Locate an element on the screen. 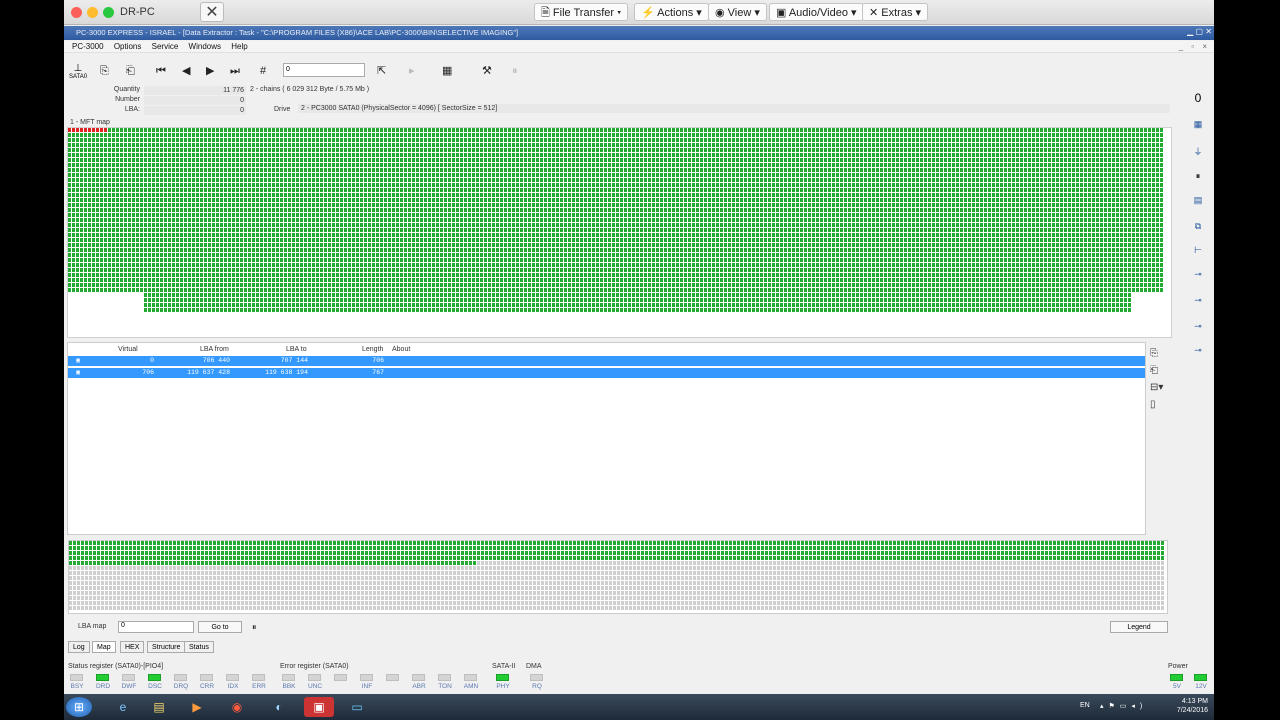 This screenshot has width=1280, height=720. dma-title: DMA is located at coordinates (534, 666).